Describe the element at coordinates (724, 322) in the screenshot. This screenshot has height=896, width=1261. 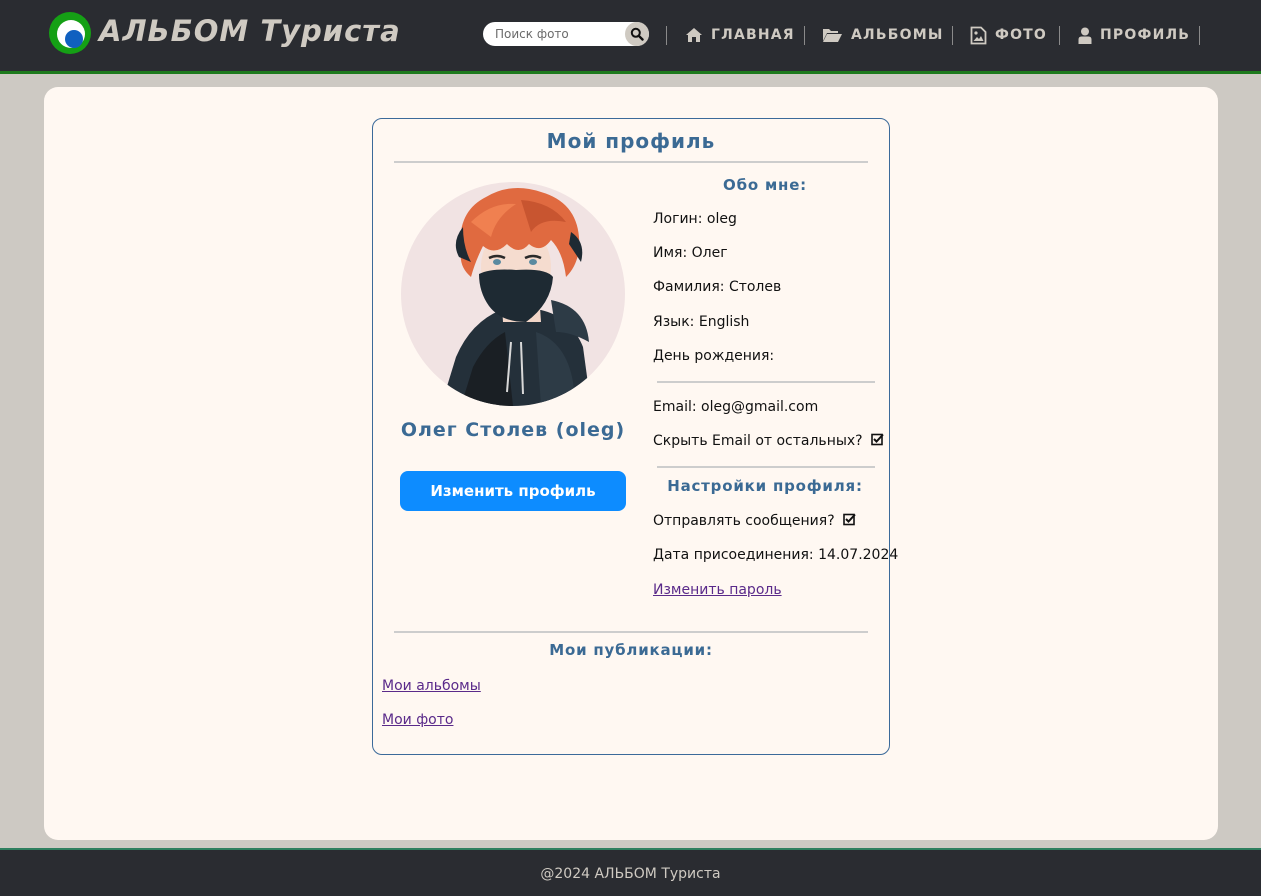
I see `language-value: English` at that location.